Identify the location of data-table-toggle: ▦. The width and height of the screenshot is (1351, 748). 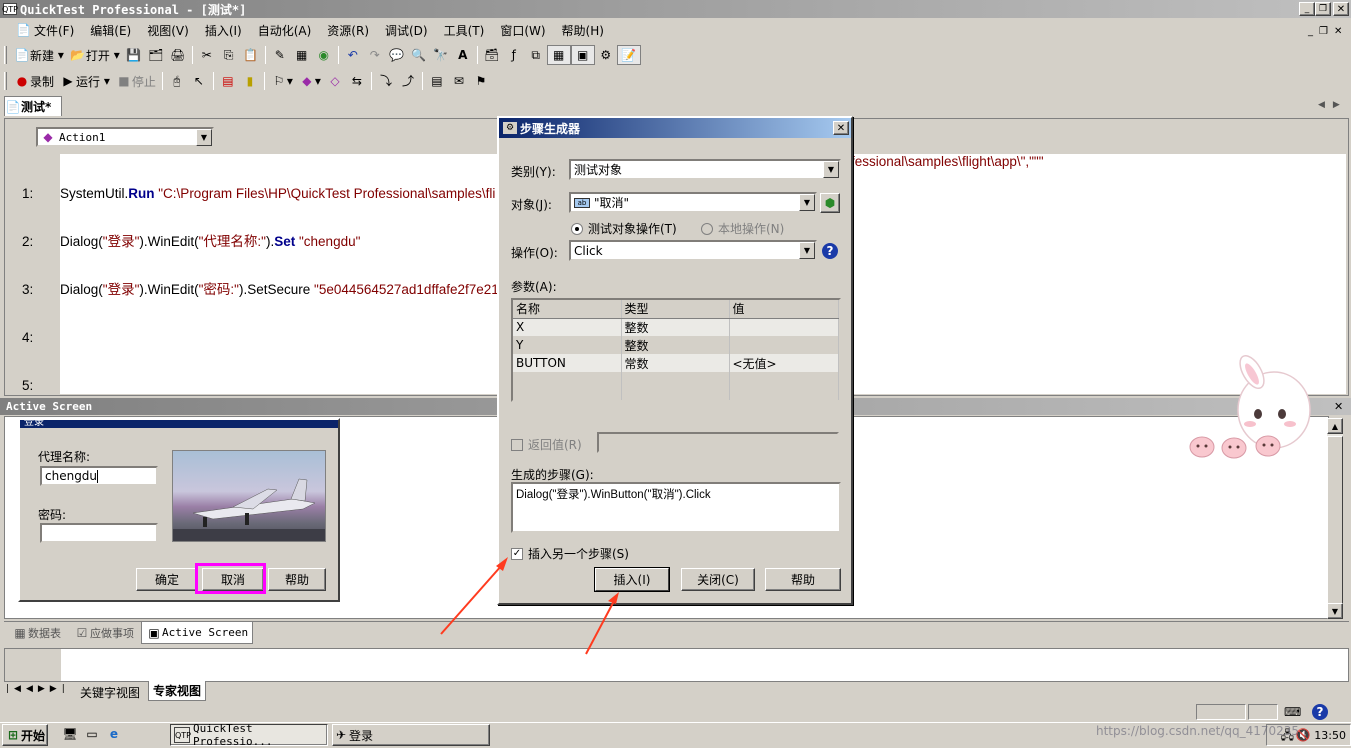
(558, 55).